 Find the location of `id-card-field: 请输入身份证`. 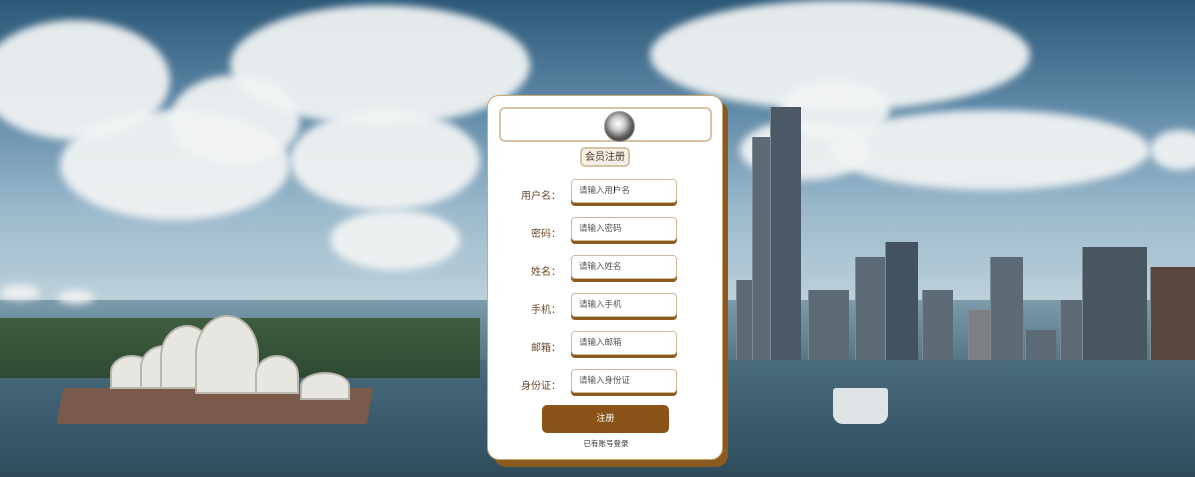

id-card-field: 请输入身份证 is located at coordinates (624, 381).